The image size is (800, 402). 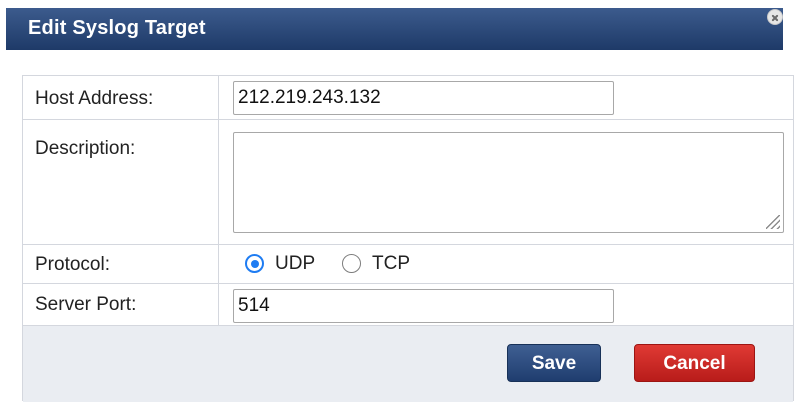 I want to click on host-address-label: Host Address:, so click(x=94, y=98).